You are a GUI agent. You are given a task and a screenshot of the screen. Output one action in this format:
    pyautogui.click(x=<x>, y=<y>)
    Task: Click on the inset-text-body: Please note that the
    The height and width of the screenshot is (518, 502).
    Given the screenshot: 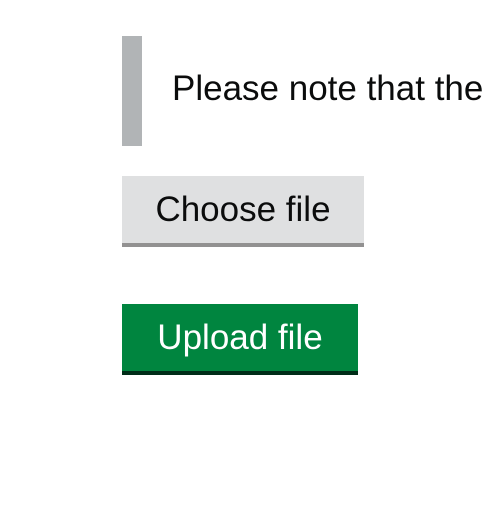 What is the action you would take?
    pyautogui.click(x=328, y=88)
    